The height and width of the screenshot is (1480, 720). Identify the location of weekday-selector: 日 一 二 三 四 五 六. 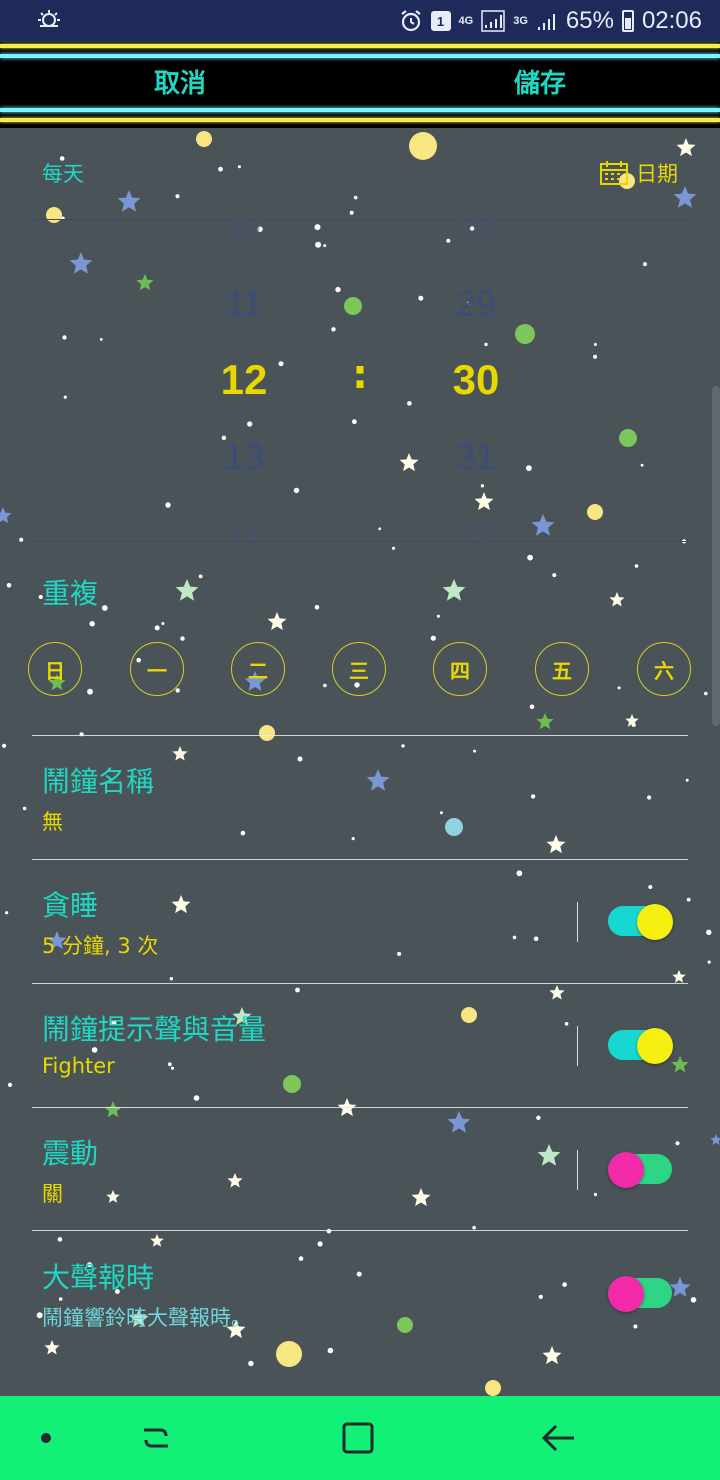
(360, 670).